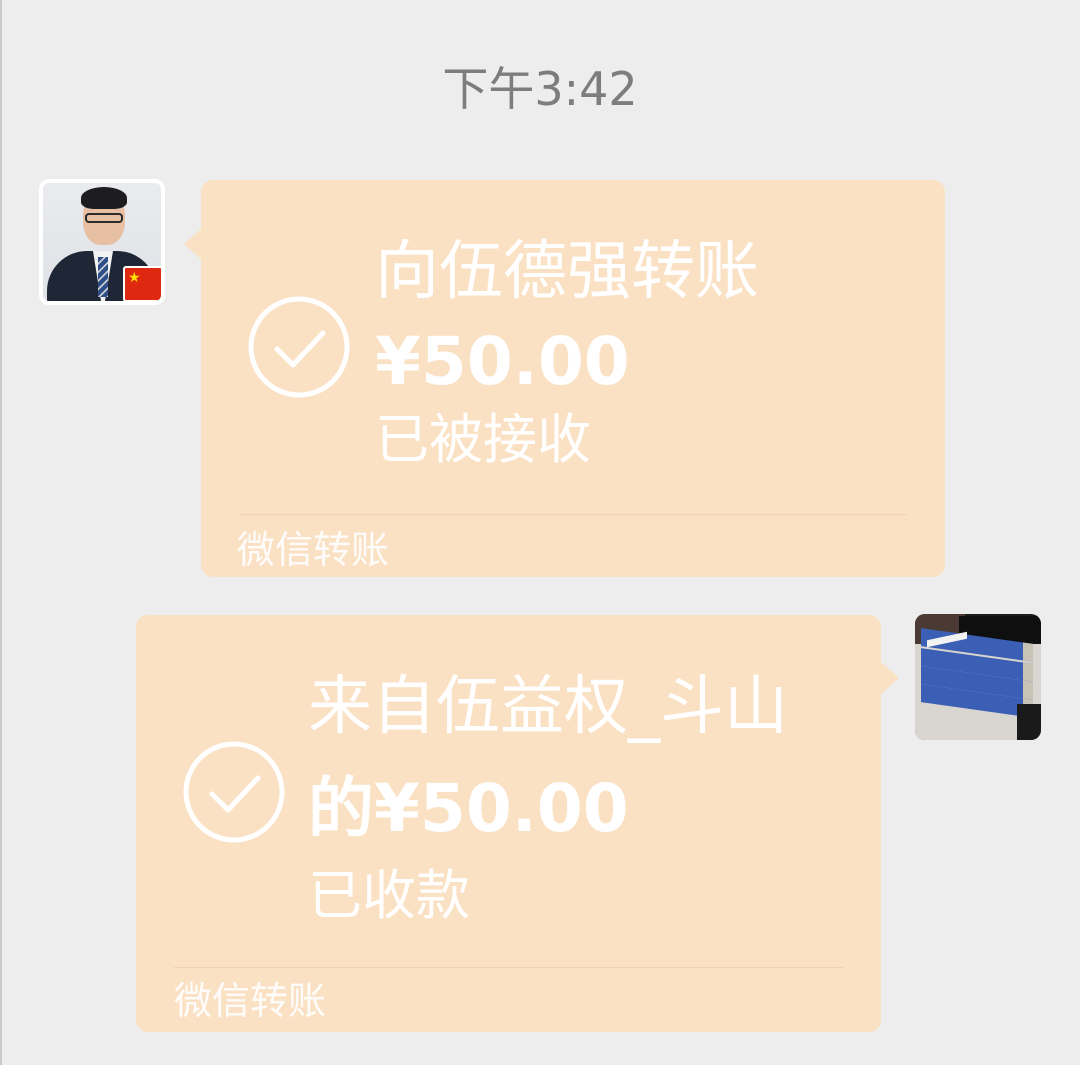 This screenshot has height=1065, width=1080. What do you see at coordinates (548, 707) in the screenshot?
I see `transfer-title: 来自伍益权_斗山` at bounding box center [548, 707].